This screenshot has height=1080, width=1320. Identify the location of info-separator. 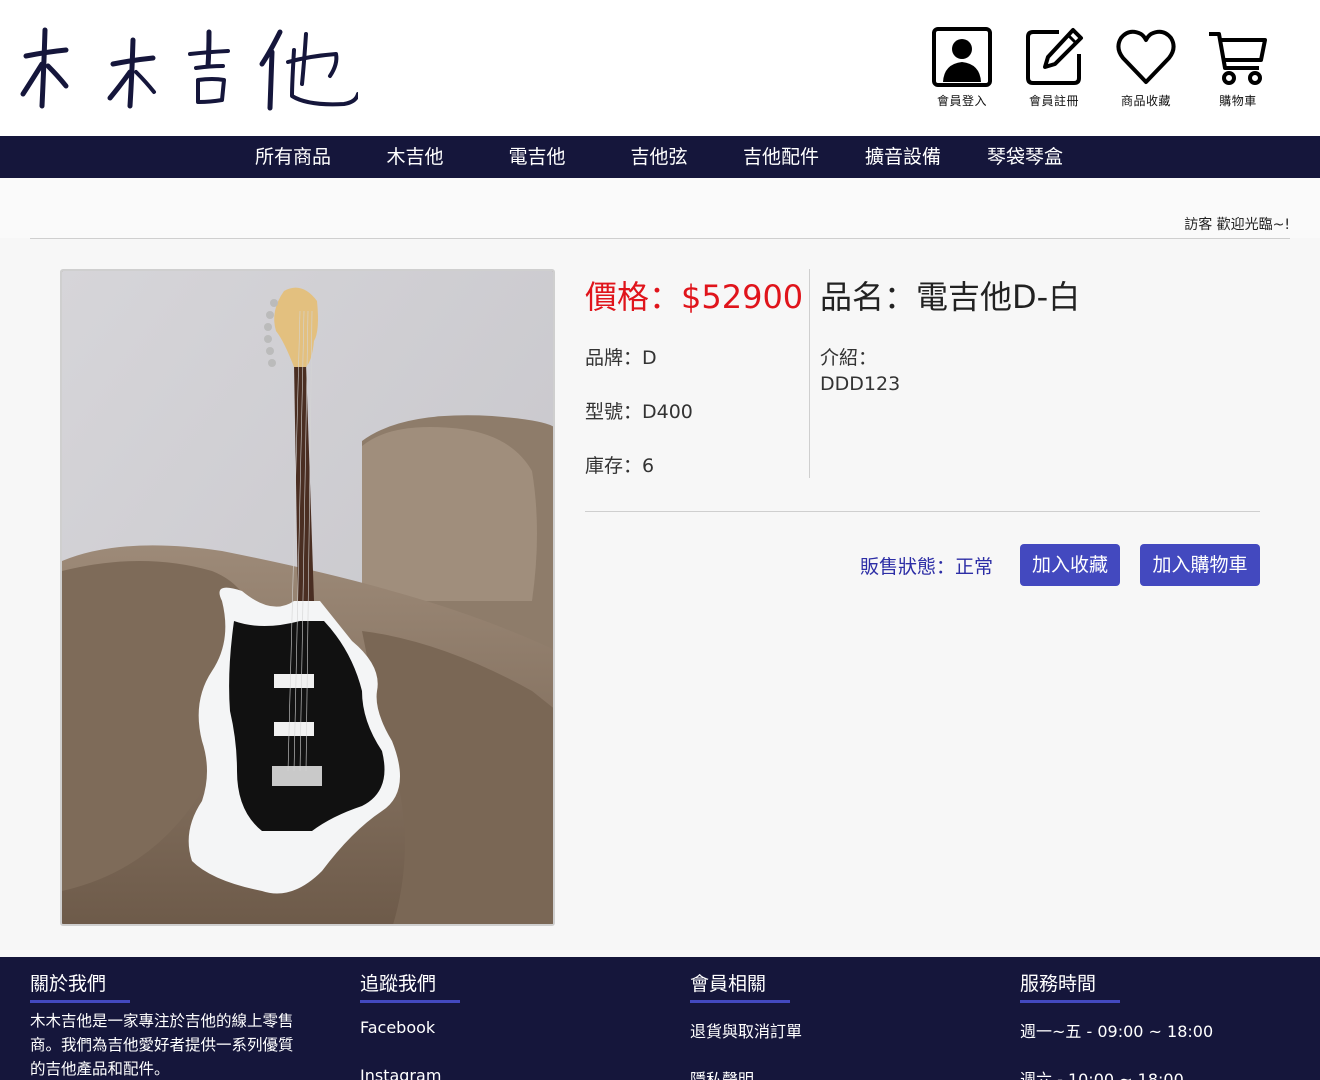
(922, 511).